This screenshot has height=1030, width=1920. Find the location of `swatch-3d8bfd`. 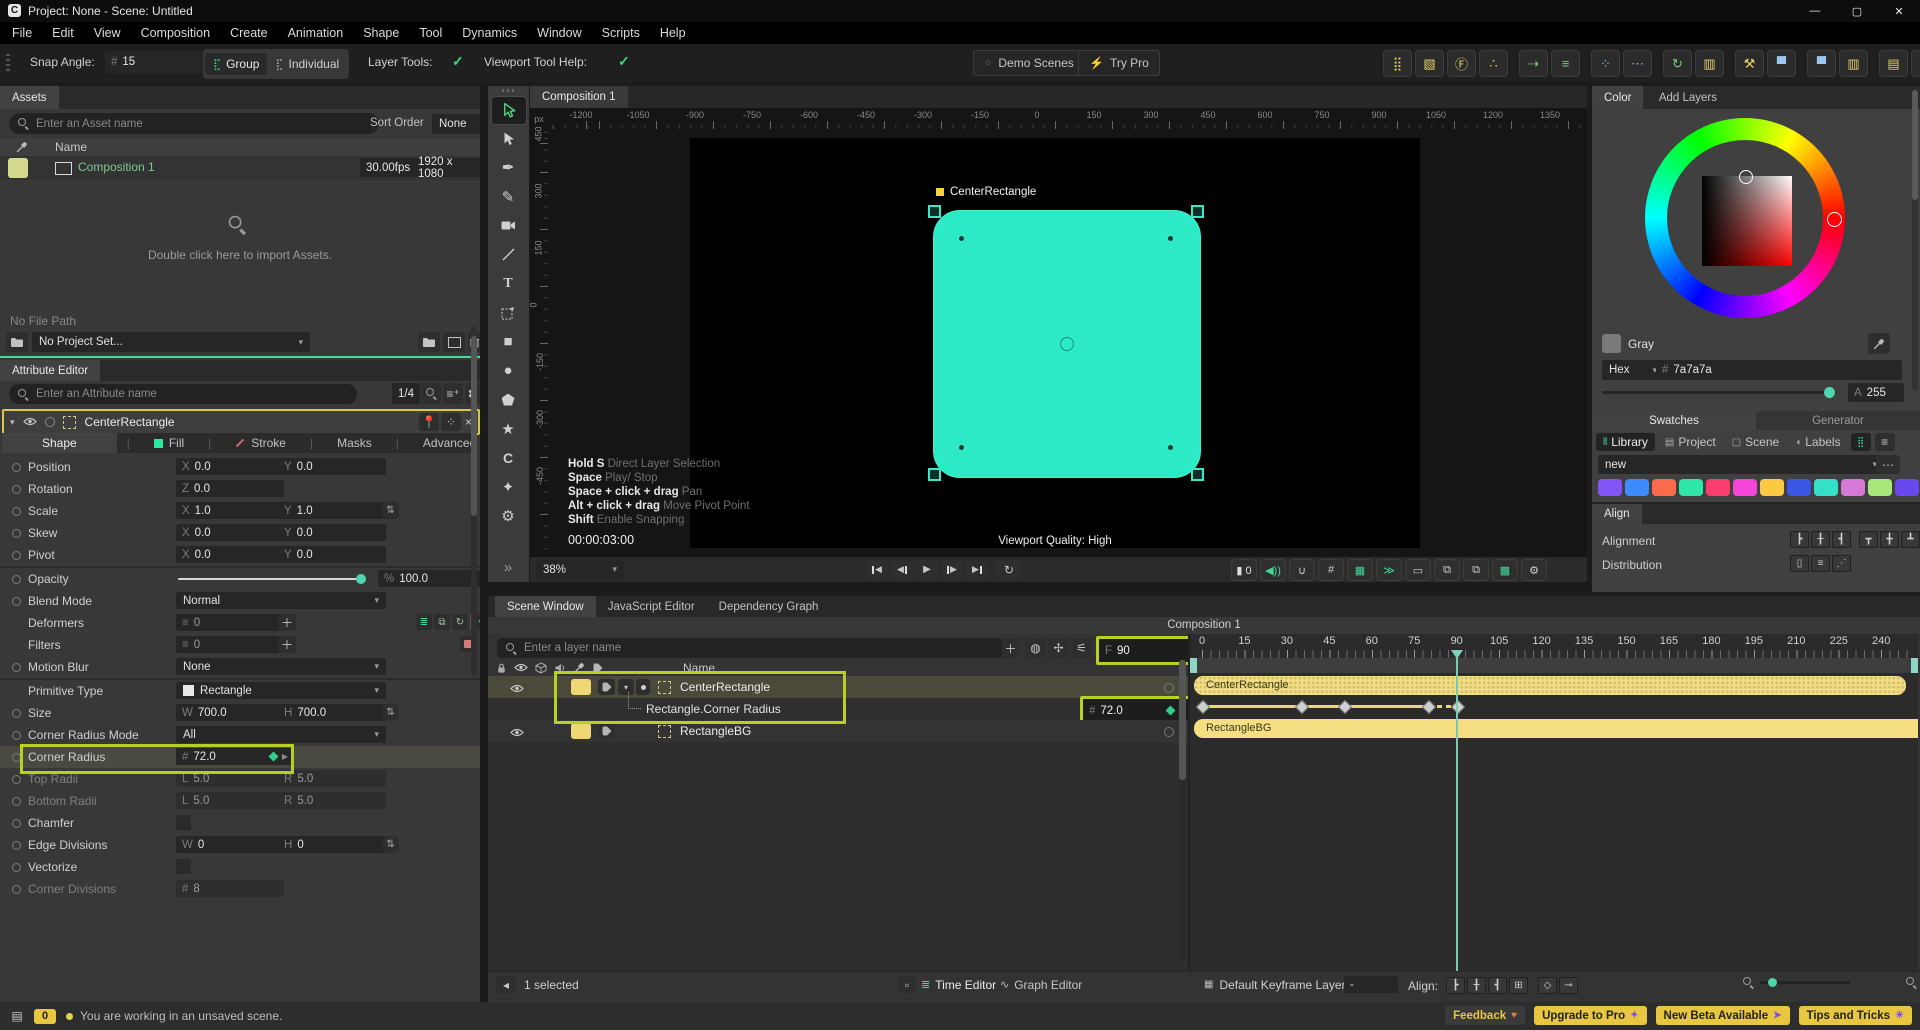

swatch-3d8bfd is located at coordinates (1637, 487).